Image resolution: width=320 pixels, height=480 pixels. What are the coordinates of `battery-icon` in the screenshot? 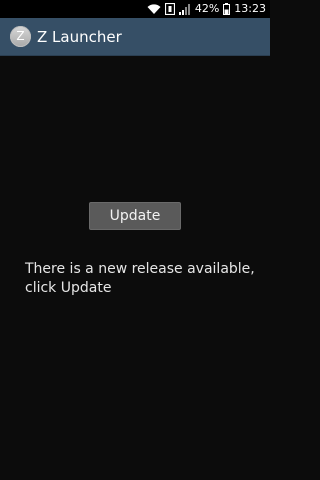 It's located at (227, 9).